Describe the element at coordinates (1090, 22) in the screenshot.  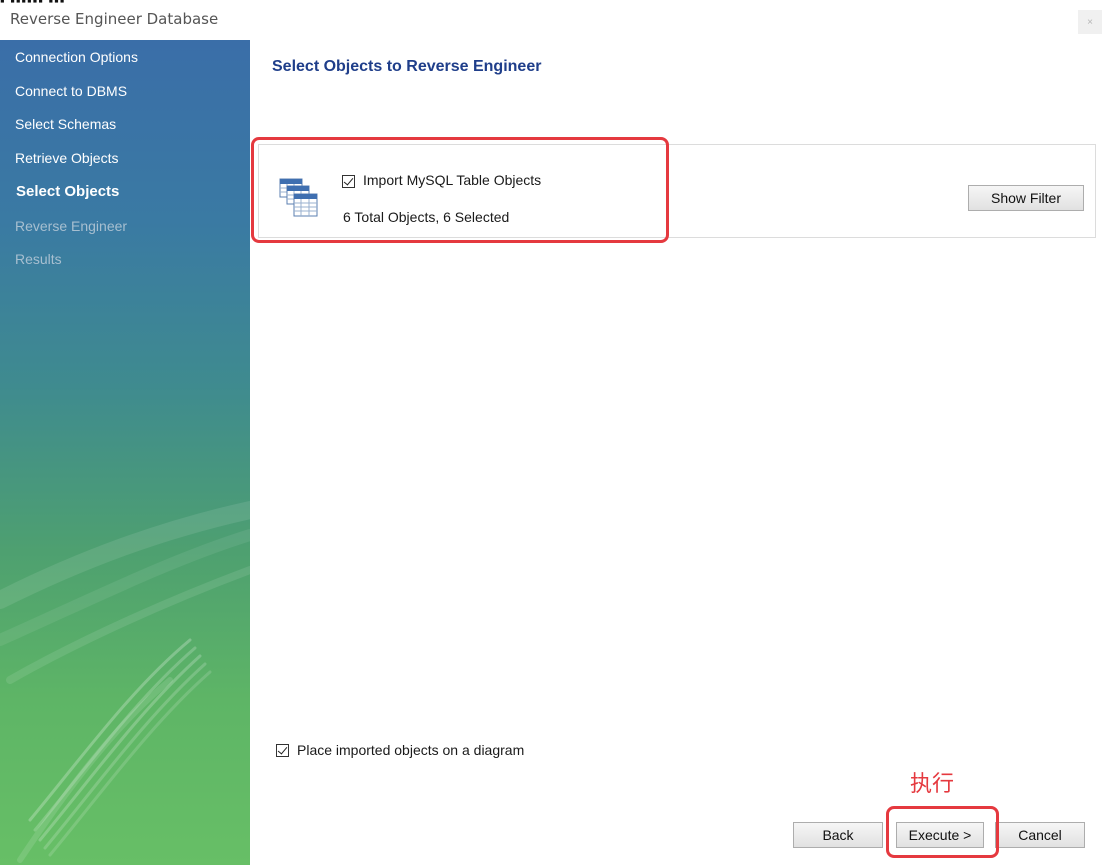
I see `close-button: ×` at that location.